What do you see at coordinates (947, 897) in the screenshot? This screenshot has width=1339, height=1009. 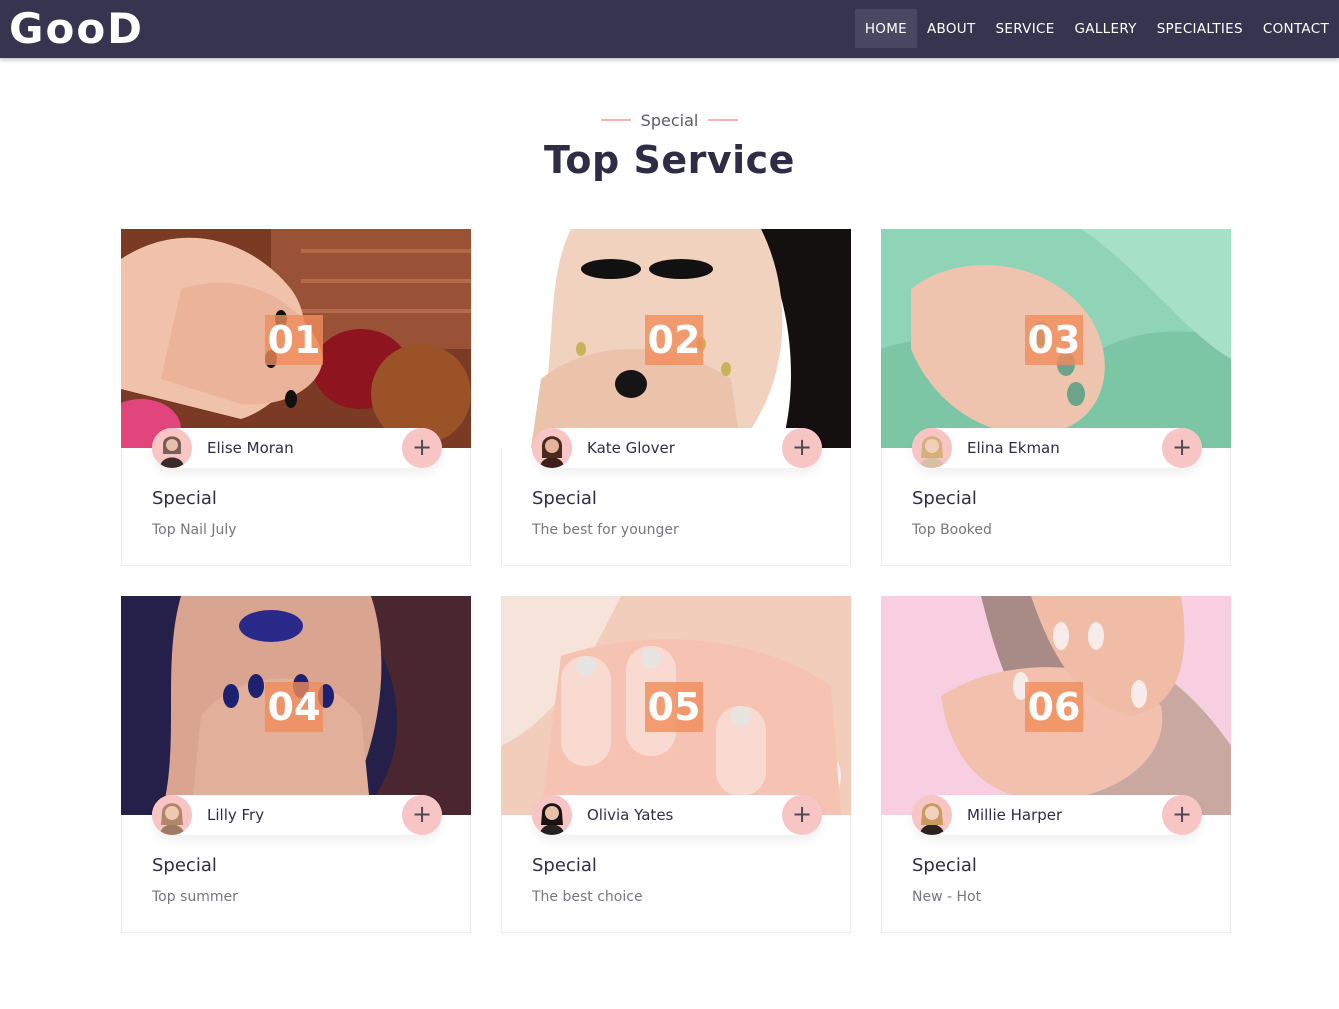 I see `card-subtitle: New - Hot` at bounding box center [947, 897].